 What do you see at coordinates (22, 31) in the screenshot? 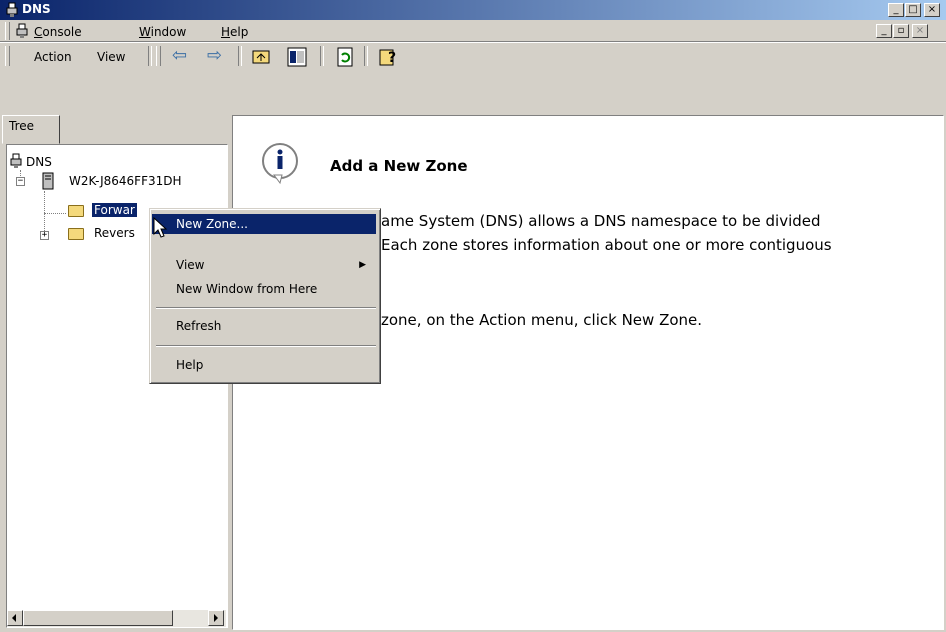
I see `console-menu-icon` at bounding box center [22, 31].